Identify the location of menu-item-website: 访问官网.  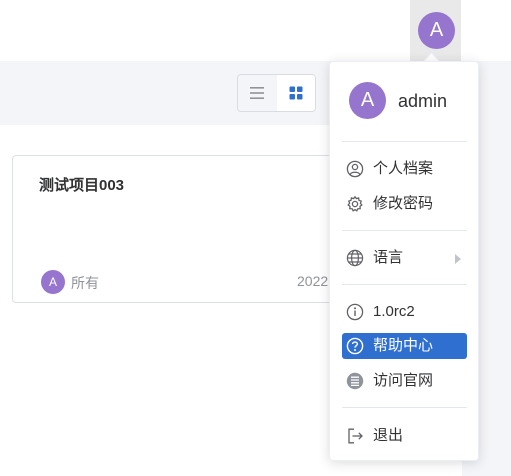
(404, 381).